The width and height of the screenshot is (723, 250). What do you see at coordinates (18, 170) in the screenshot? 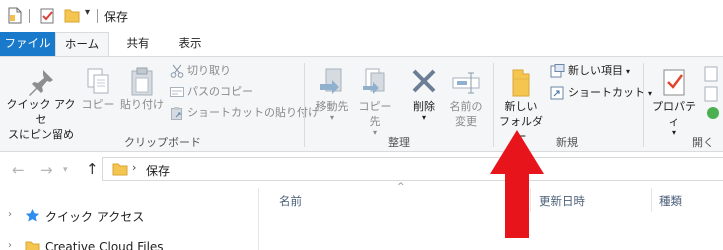
I see `back-arrow-icon: ←` at bounding box center [18, 170].